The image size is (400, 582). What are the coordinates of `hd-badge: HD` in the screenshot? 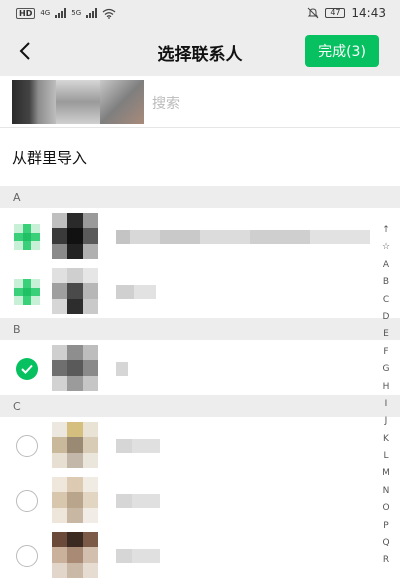 It's located at (26, 13).